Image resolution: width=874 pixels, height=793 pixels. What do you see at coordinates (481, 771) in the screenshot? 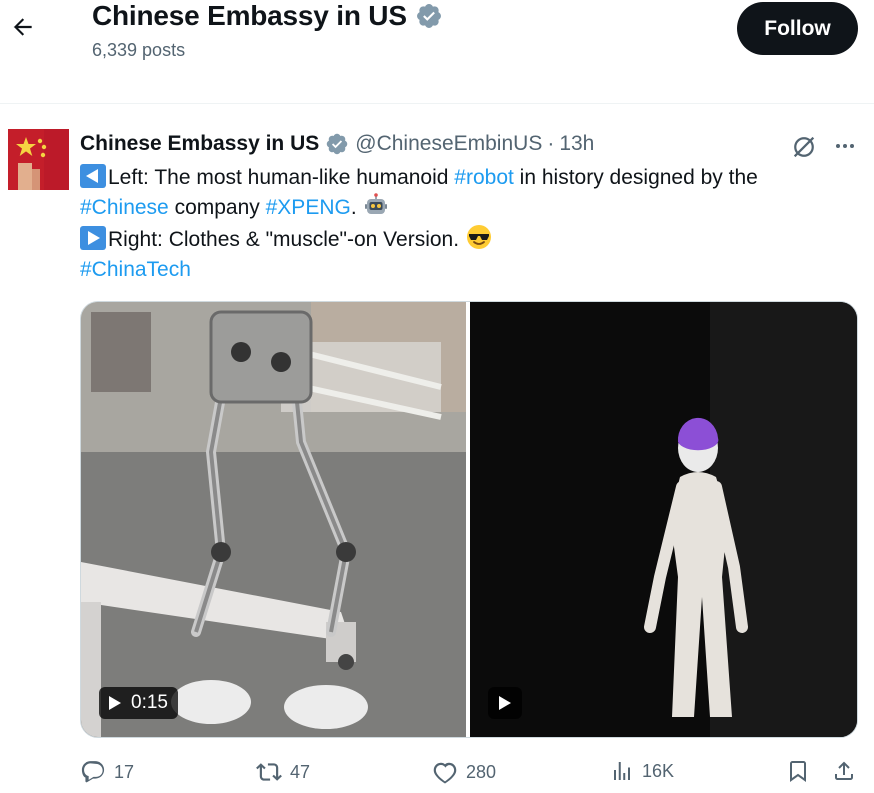
I see `like-count: 280` at bounding box center [481, 771].